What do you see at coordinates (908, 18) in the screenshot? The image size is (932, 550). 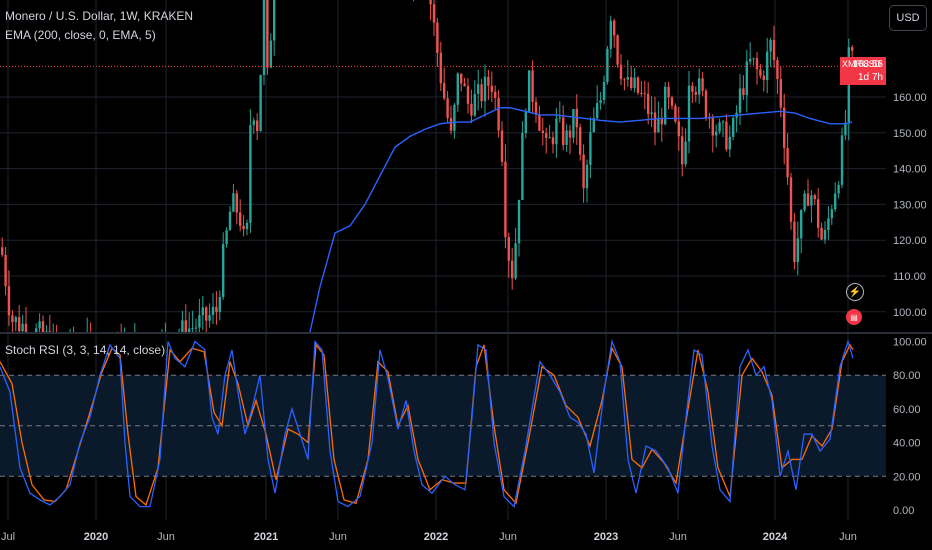 I see `currency-button: USD` at bounding box center [908, 18].